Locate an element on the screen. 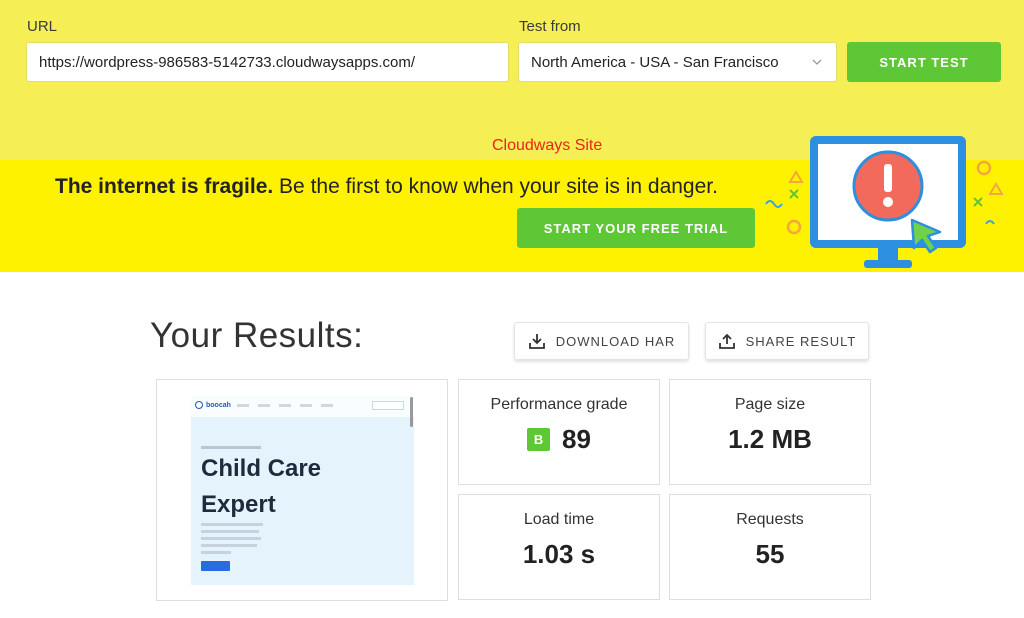 Image resolution: width=1024 pixels, height=618 pixels. screenshot-paragraph is located at coordinates (232, 540).